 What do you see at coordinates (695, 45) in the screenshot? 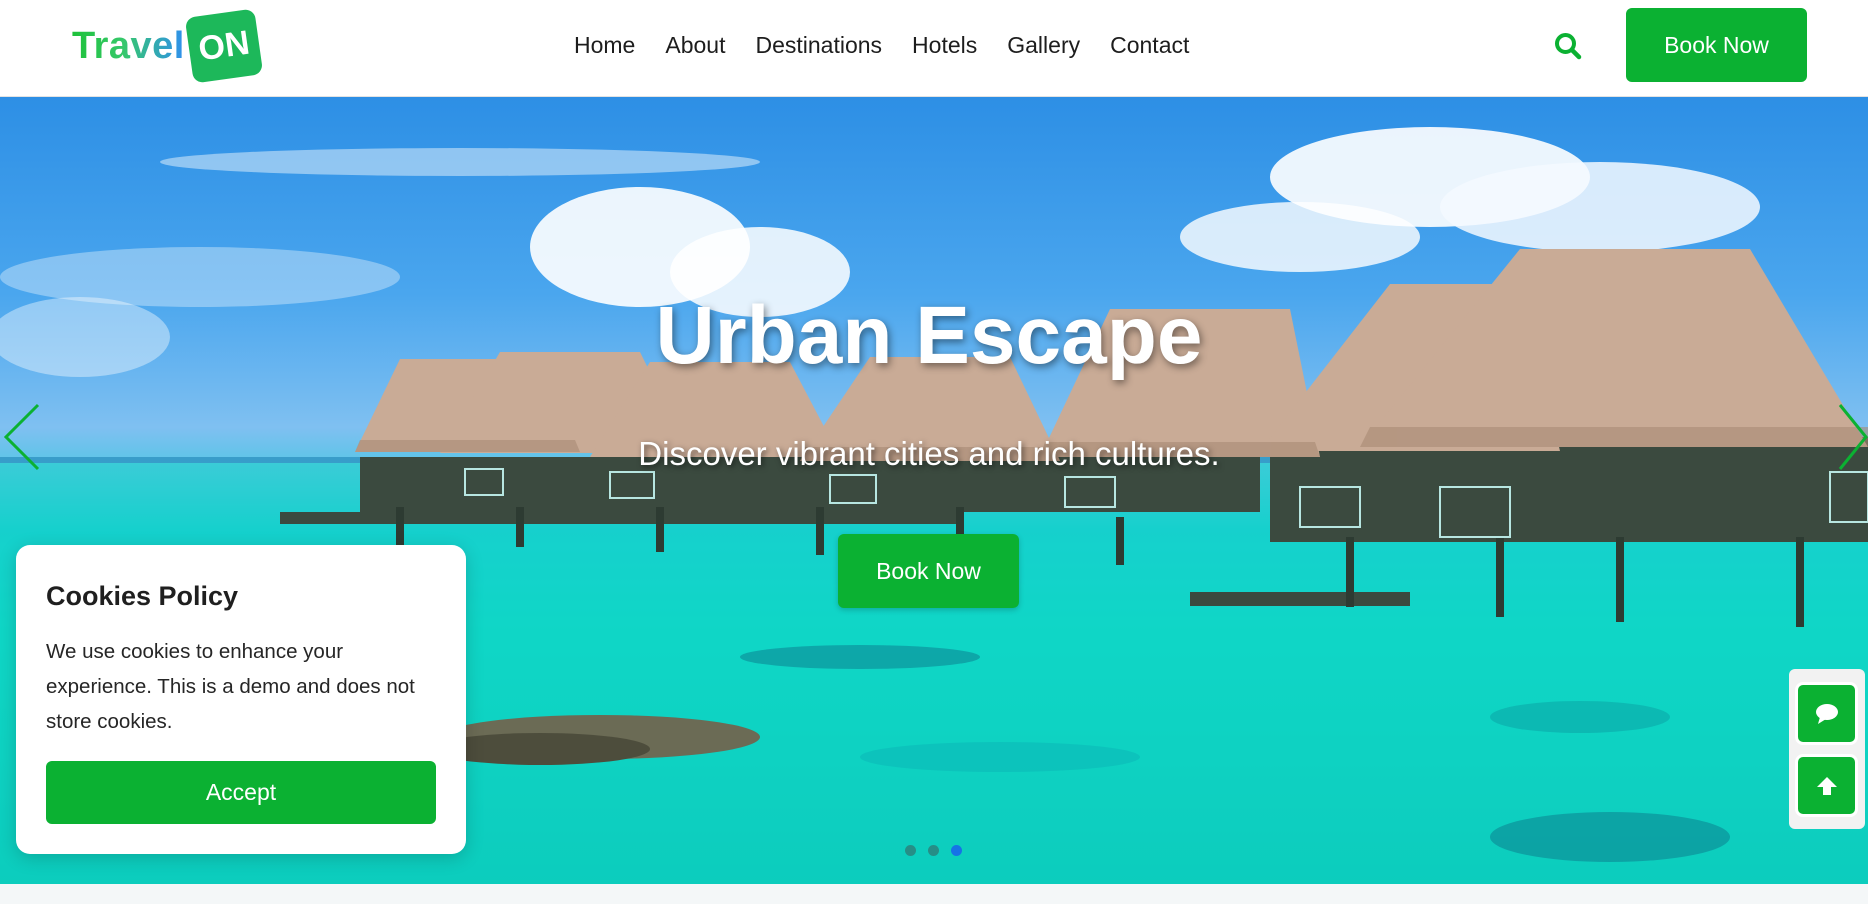
I see `nav-item-about: About` at bounding box center [695, 45].